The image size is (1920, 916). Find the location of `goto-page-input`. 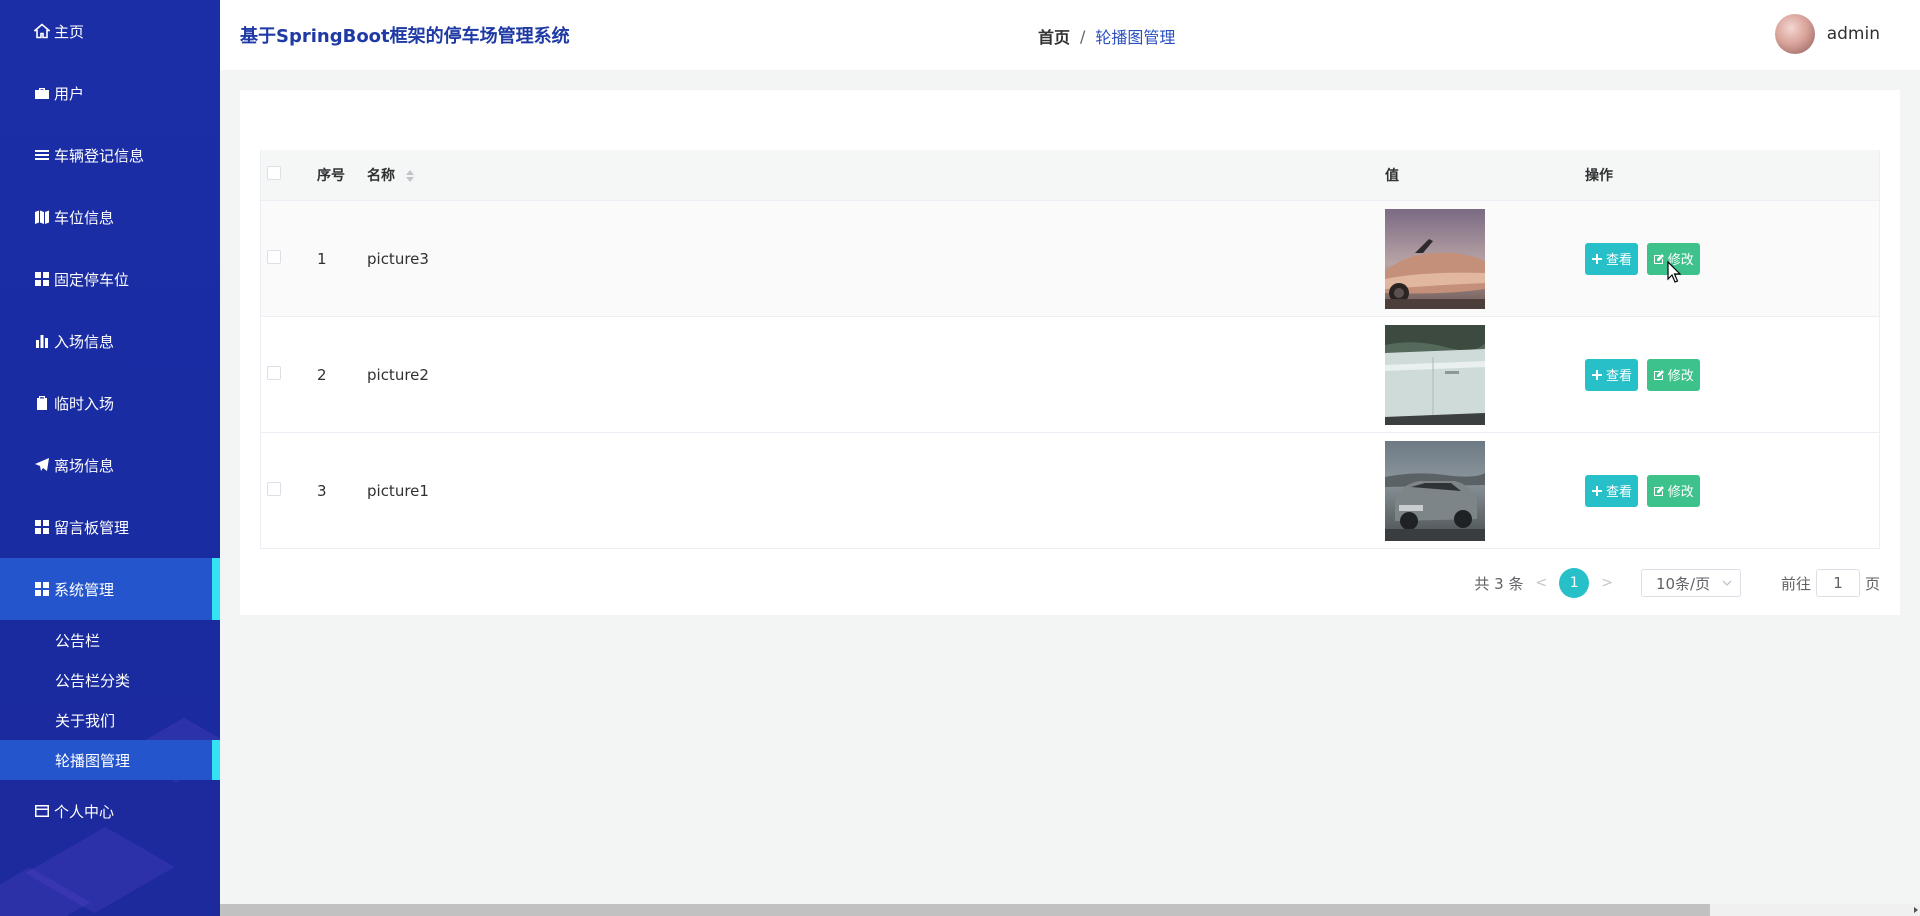

goto-page-input is located at coordinates (1837, 583).